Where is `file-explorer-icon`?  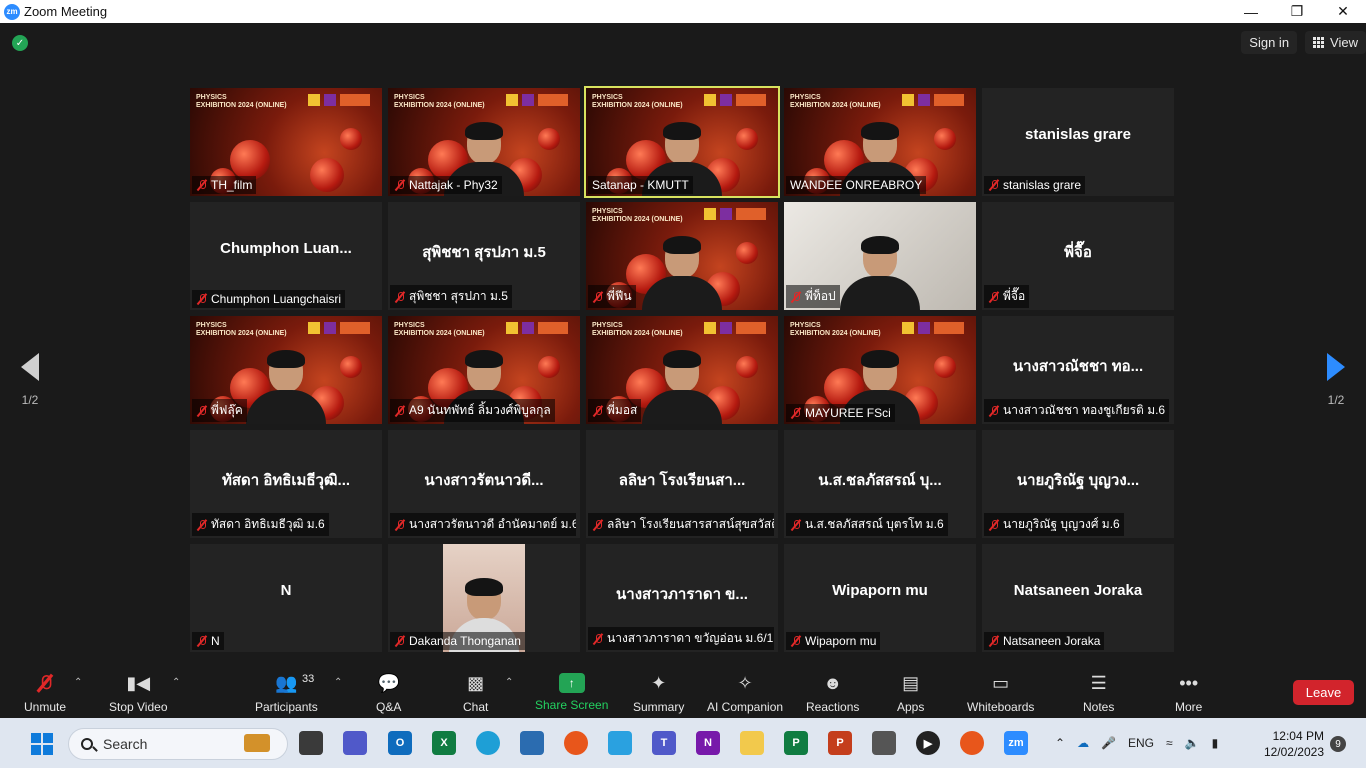 file-explorer-icon is located at coordinates (752, 743).